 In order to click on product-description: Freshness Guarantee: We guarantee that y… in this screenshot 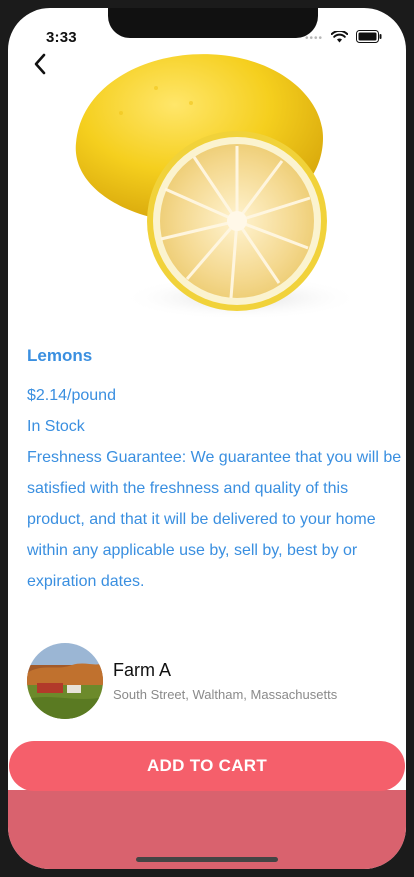, I will do `click(214, 519)`.